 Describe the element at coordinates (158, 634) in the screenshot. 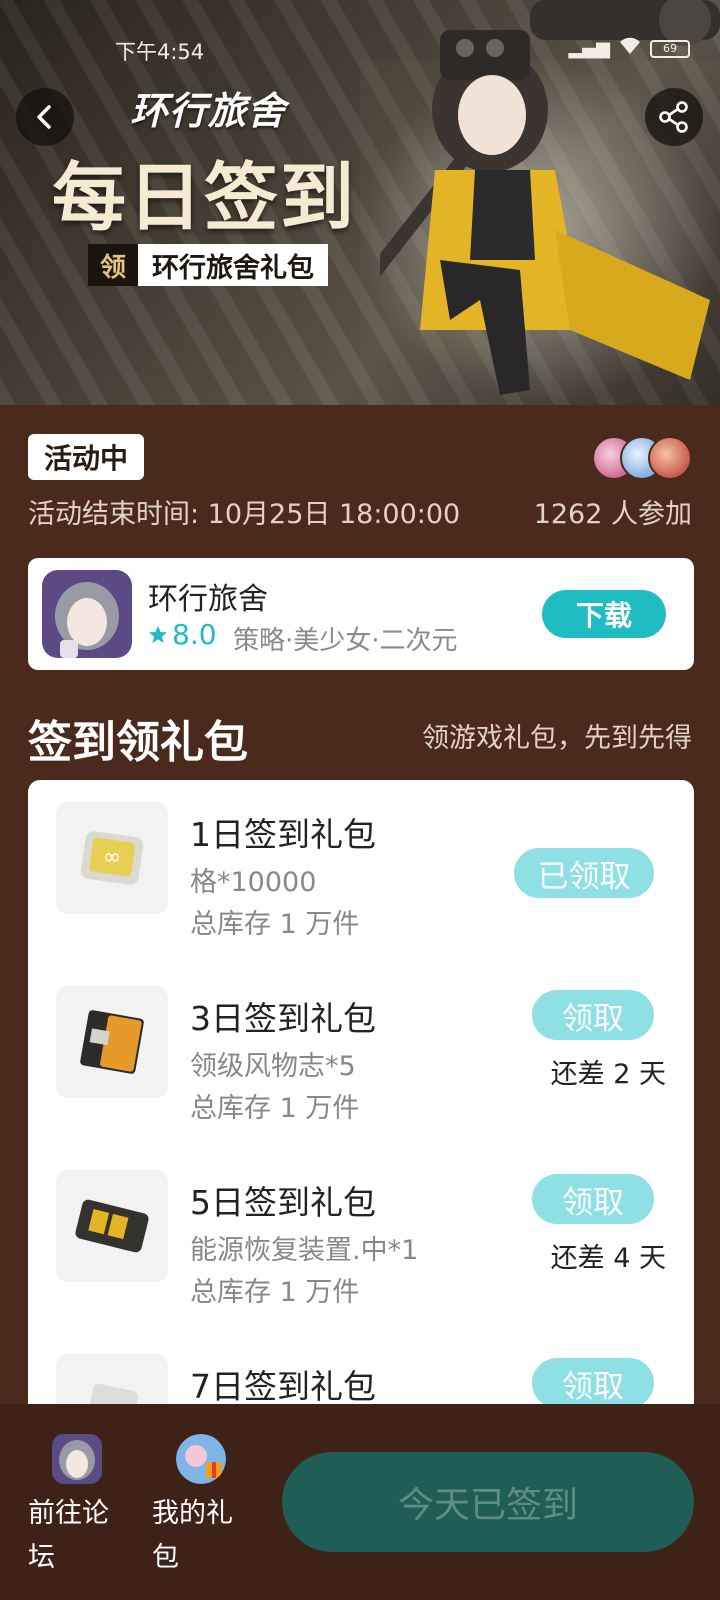

I see `star-icon` at that location.